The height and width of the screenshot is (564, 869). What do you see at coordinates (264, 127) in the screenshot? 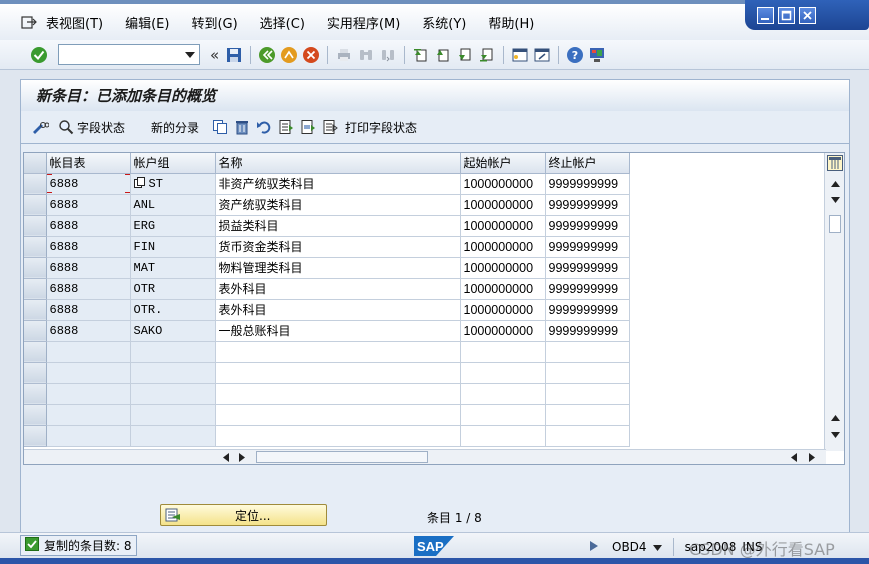
I see `undo-change-button` at bounding box center [264, 127].